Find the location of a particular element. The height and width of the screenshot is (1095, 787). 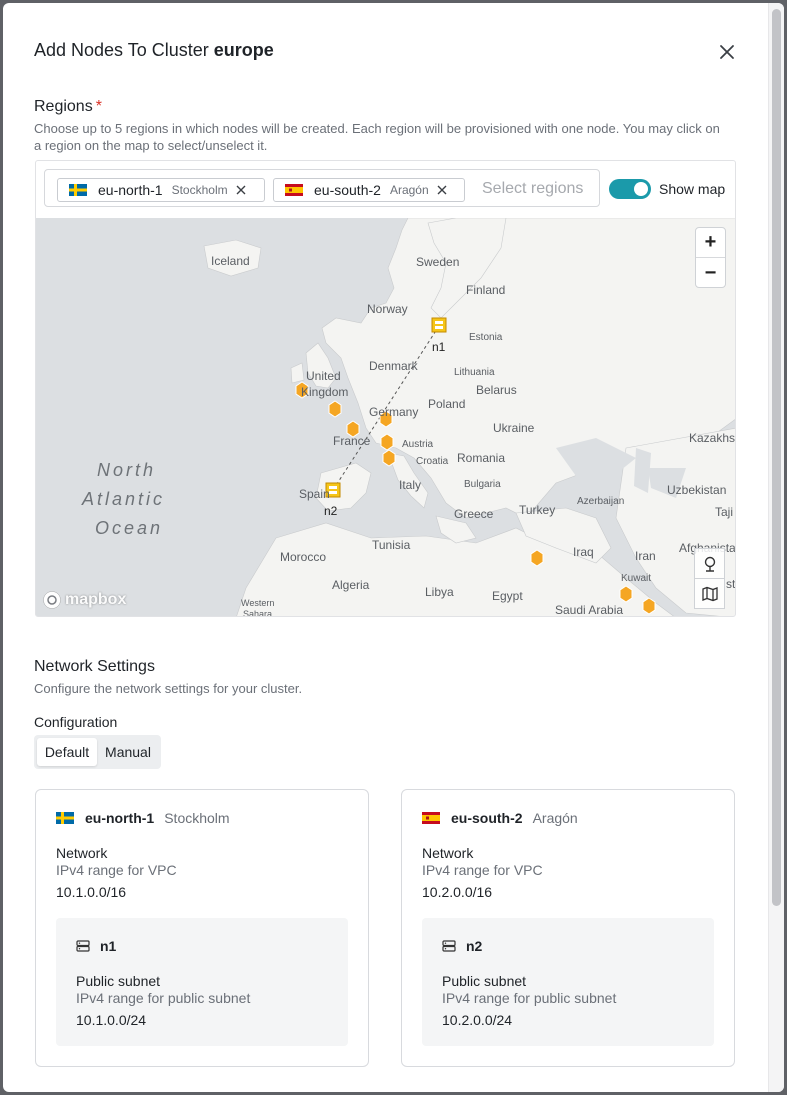

map-icon is located at coordinates (709, 593).